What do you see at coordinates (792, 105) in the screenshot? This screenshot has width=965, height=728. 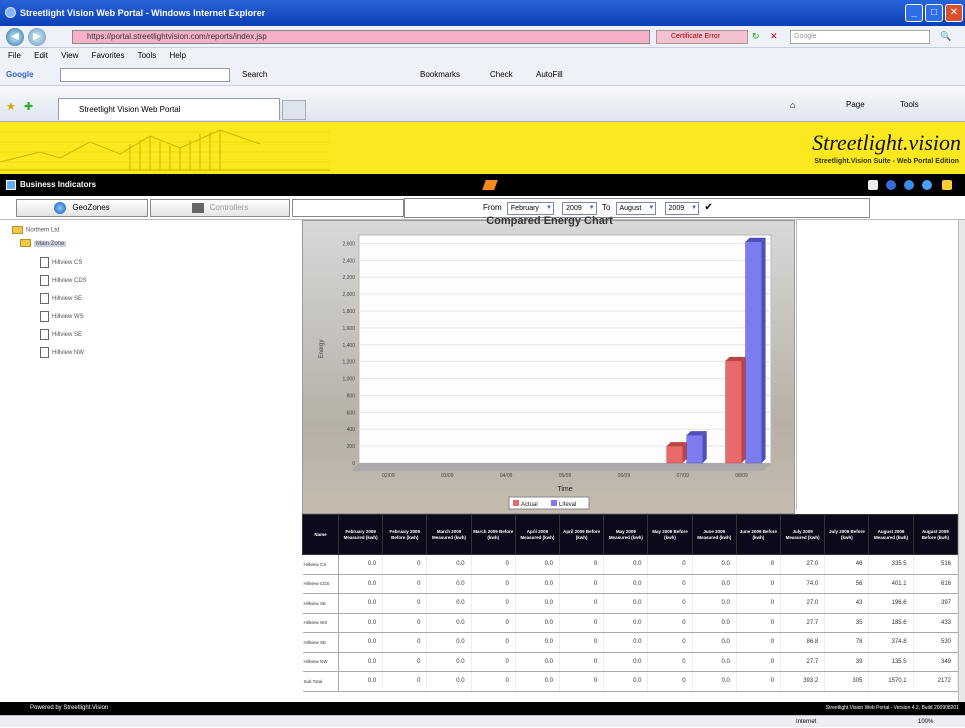 I see `home-icon: ⌂` at bounding box center [792, 105].